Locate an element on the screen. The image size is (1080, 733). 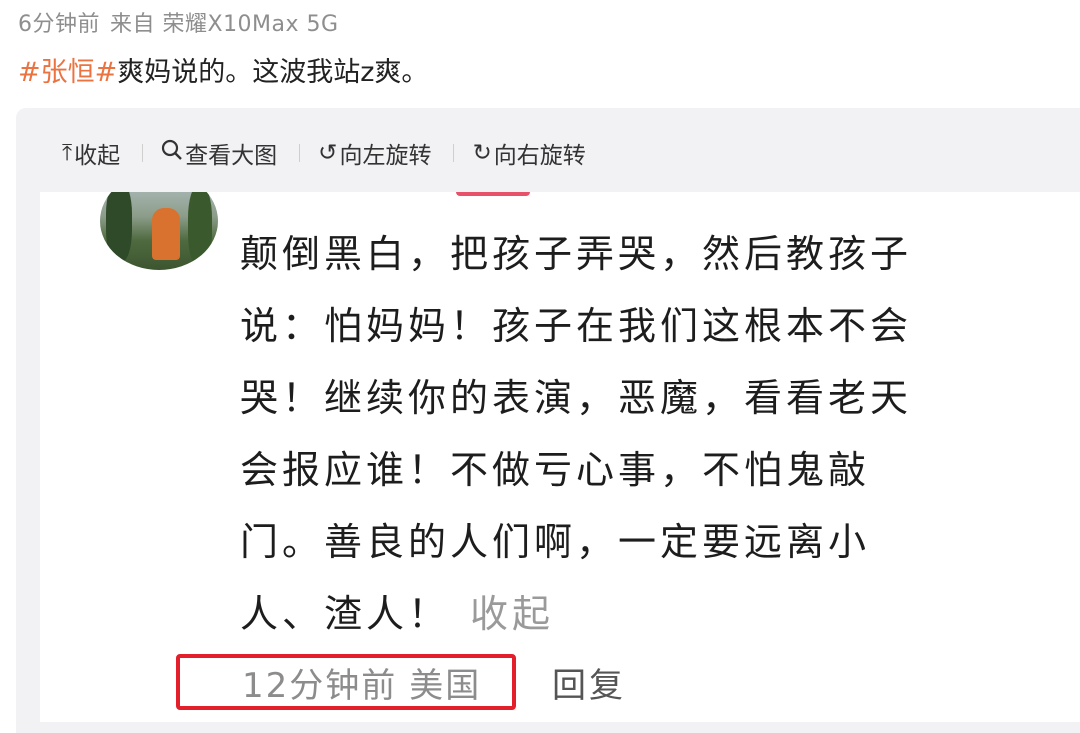
avatar-person is located at coordinates (166, 234).